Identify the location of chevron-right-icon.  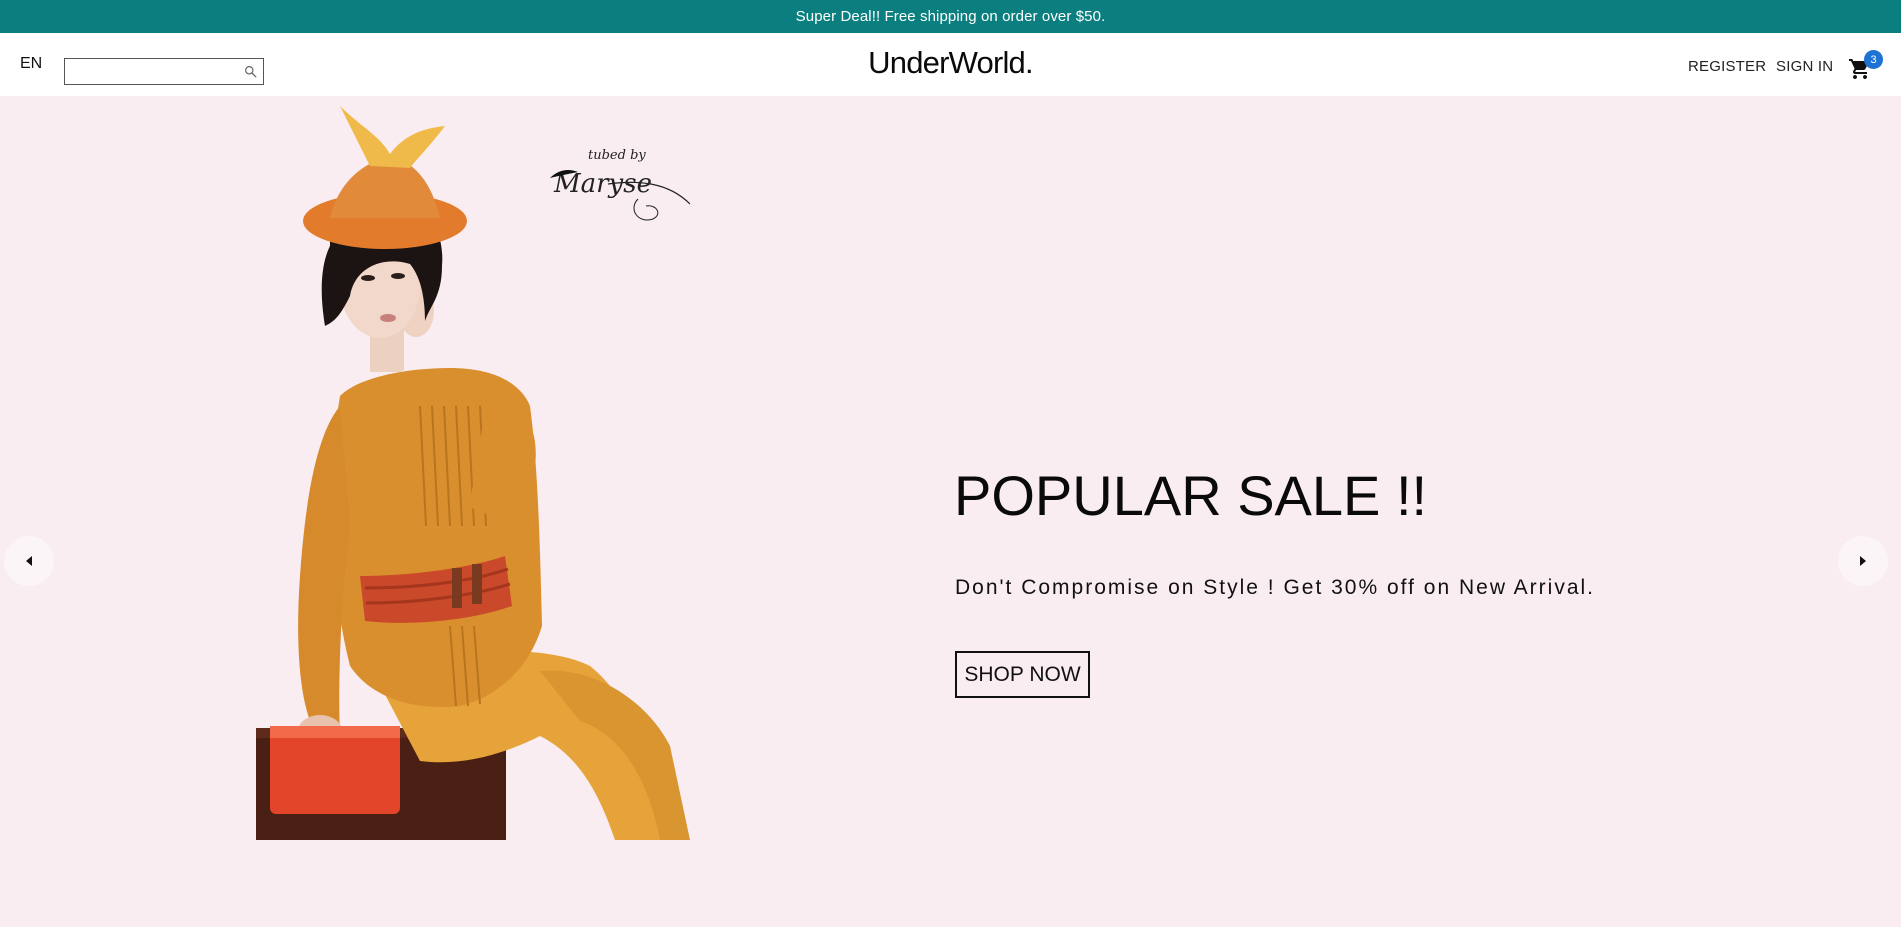
(1863, 561).